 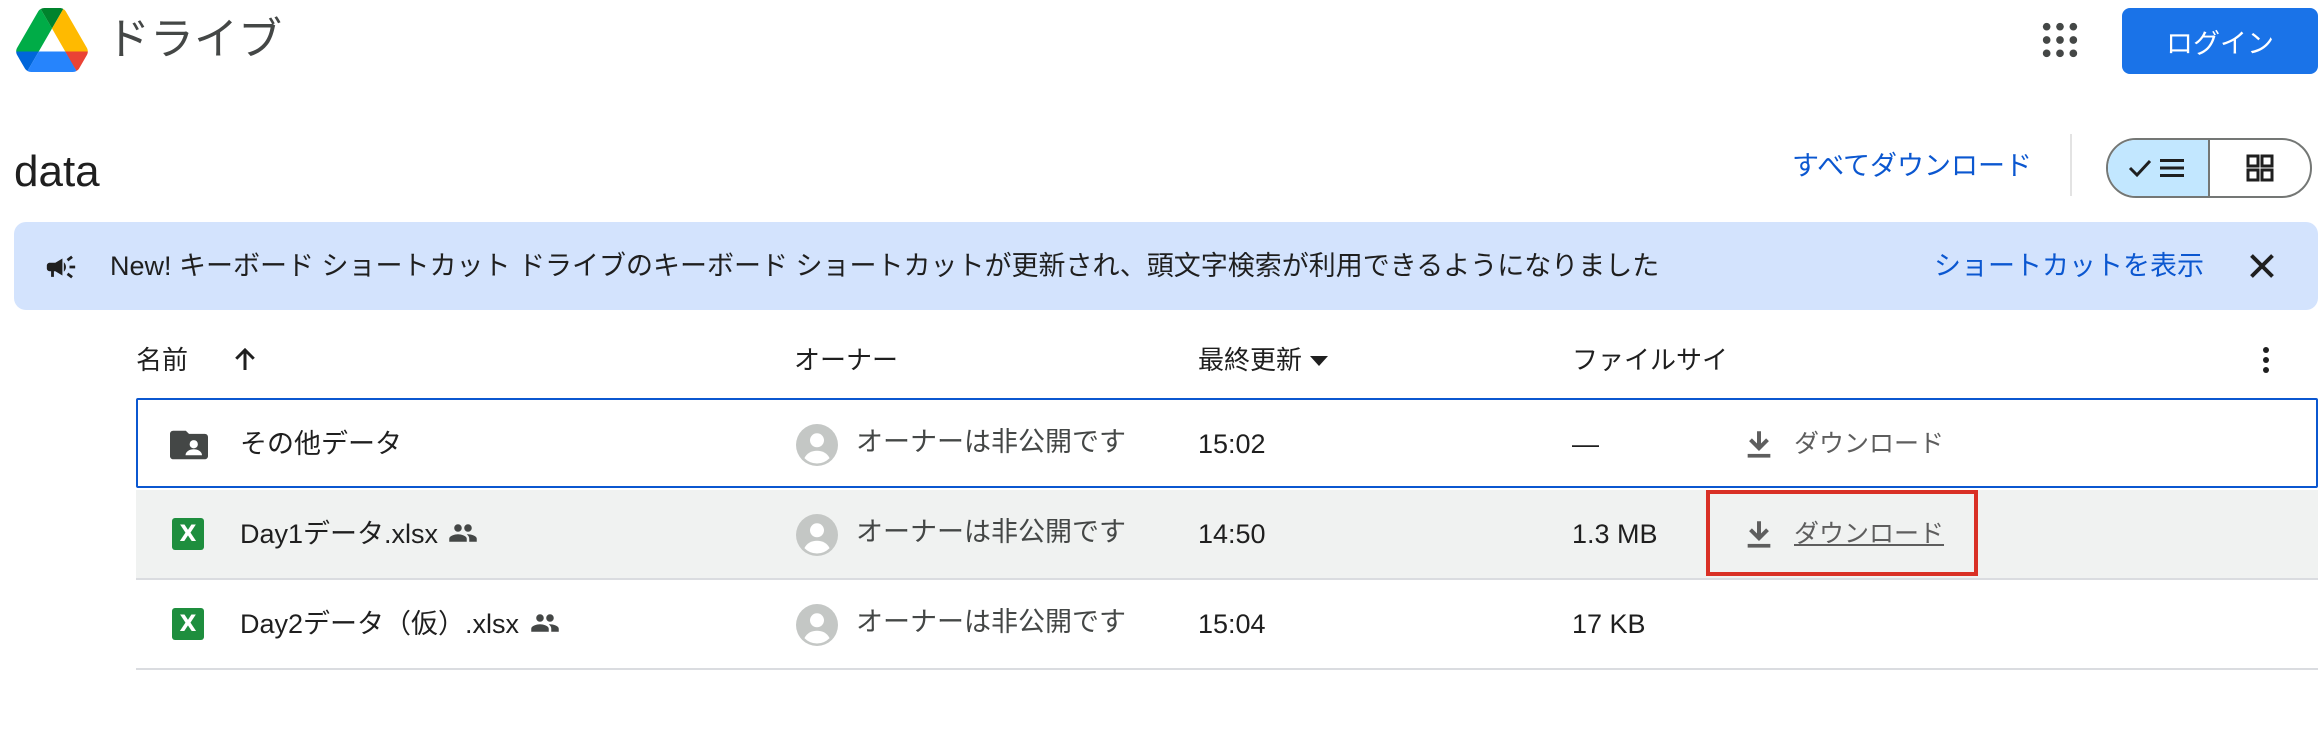 What do you see at coordinates (1609, 624) in the screenshot?
I see `file-size: 17 KB` at bounding box center [1609, 624].